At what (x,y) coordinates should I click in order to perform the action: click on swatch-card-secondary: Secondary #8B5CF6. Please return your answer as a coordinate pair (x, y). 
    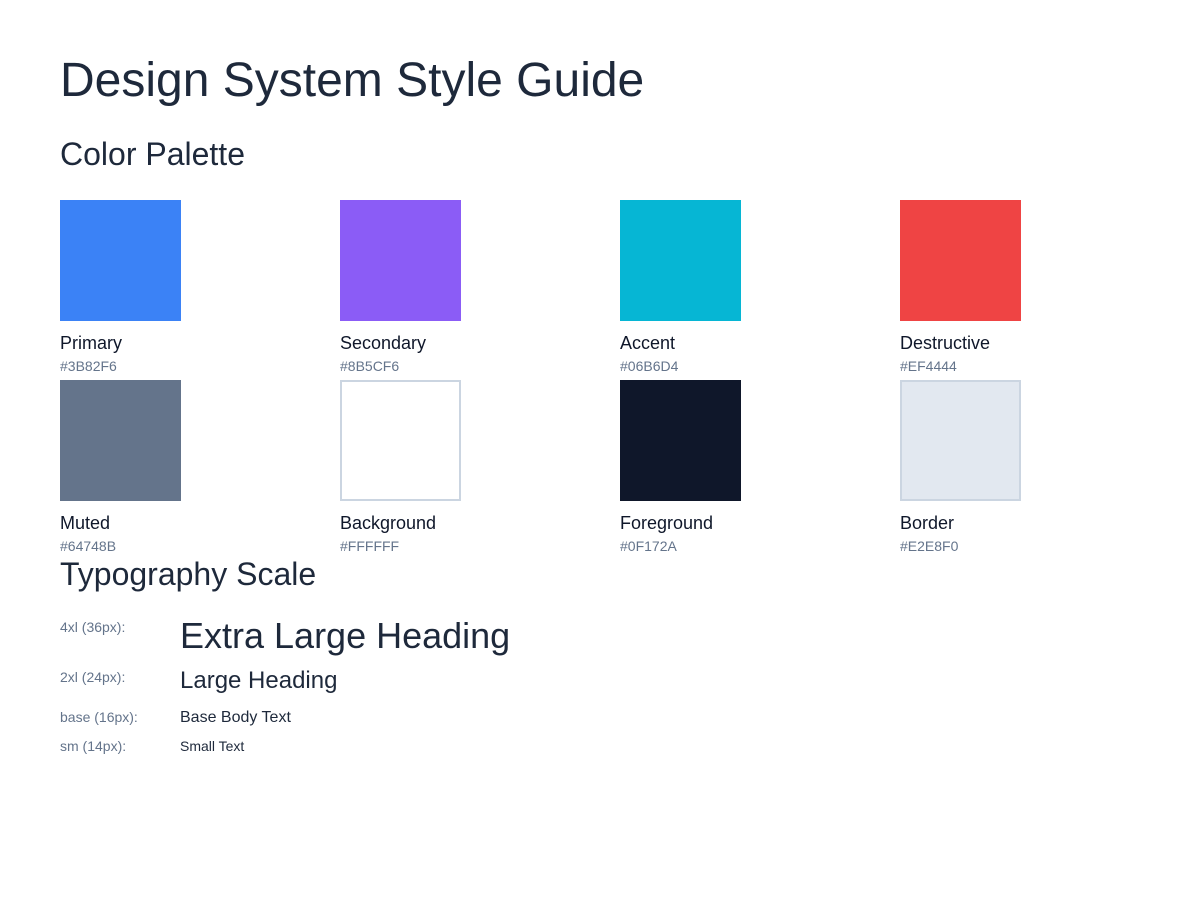
    Looking at the image, I should click on (480, 290).